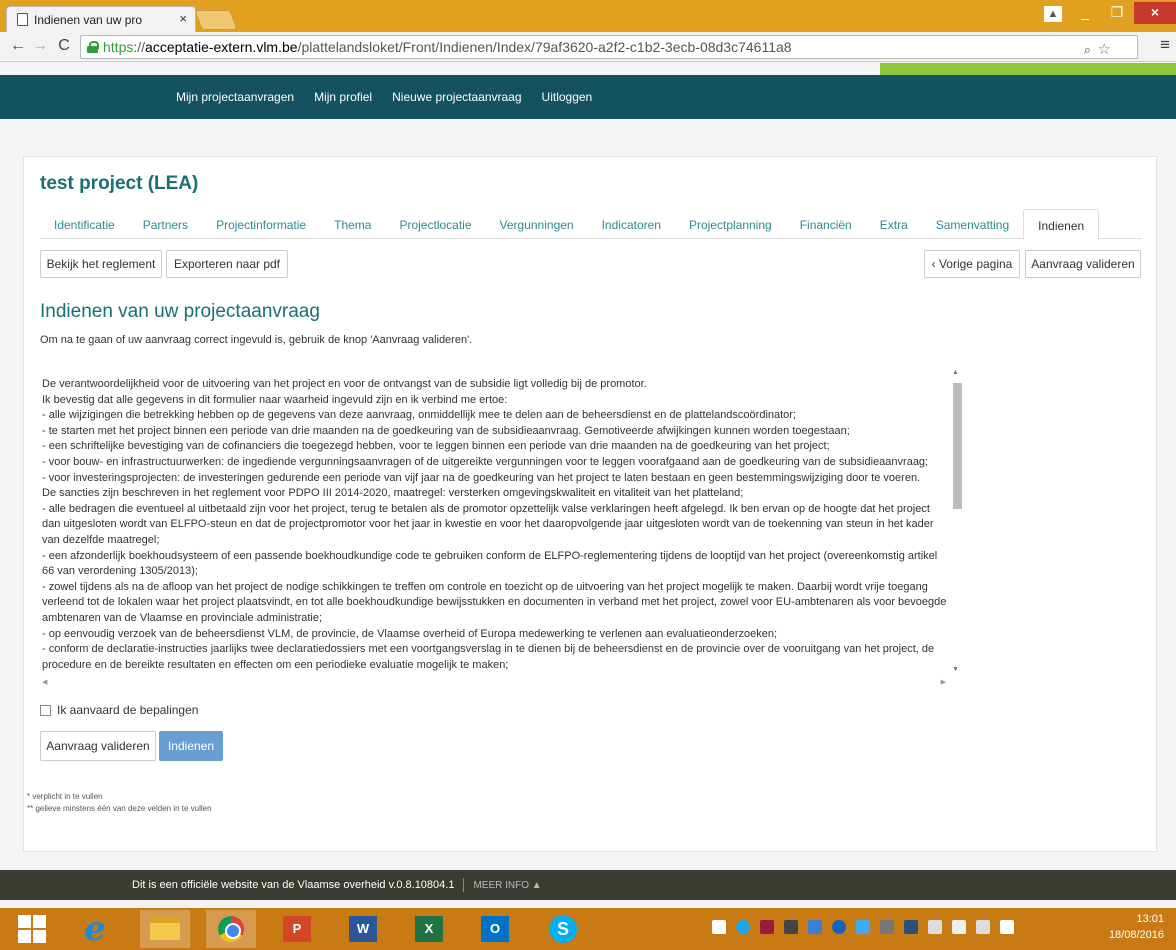  What do you see at coordinates (791, 927) in the screenshot?
I see `person-icon` at bounding box center [791, 927].